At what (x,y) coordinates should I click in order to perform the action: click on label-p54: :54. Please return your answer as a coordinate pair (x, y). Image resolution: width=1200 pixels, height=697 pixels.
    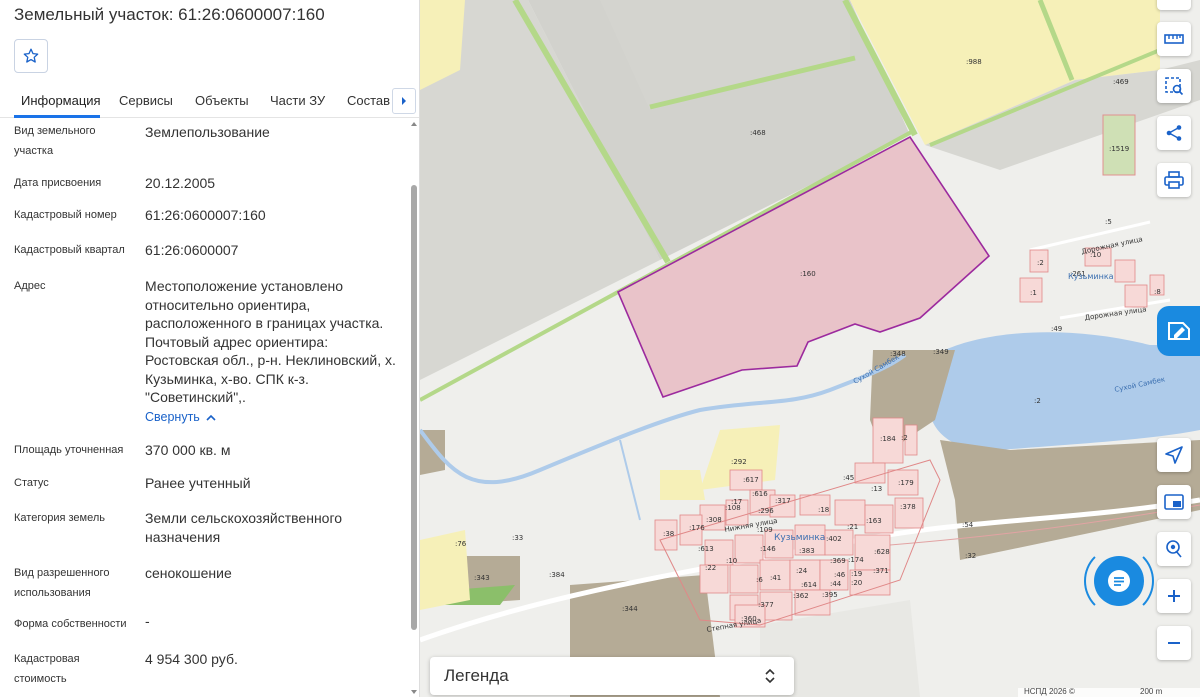
    Looking at the image, I should click on (968, 525).